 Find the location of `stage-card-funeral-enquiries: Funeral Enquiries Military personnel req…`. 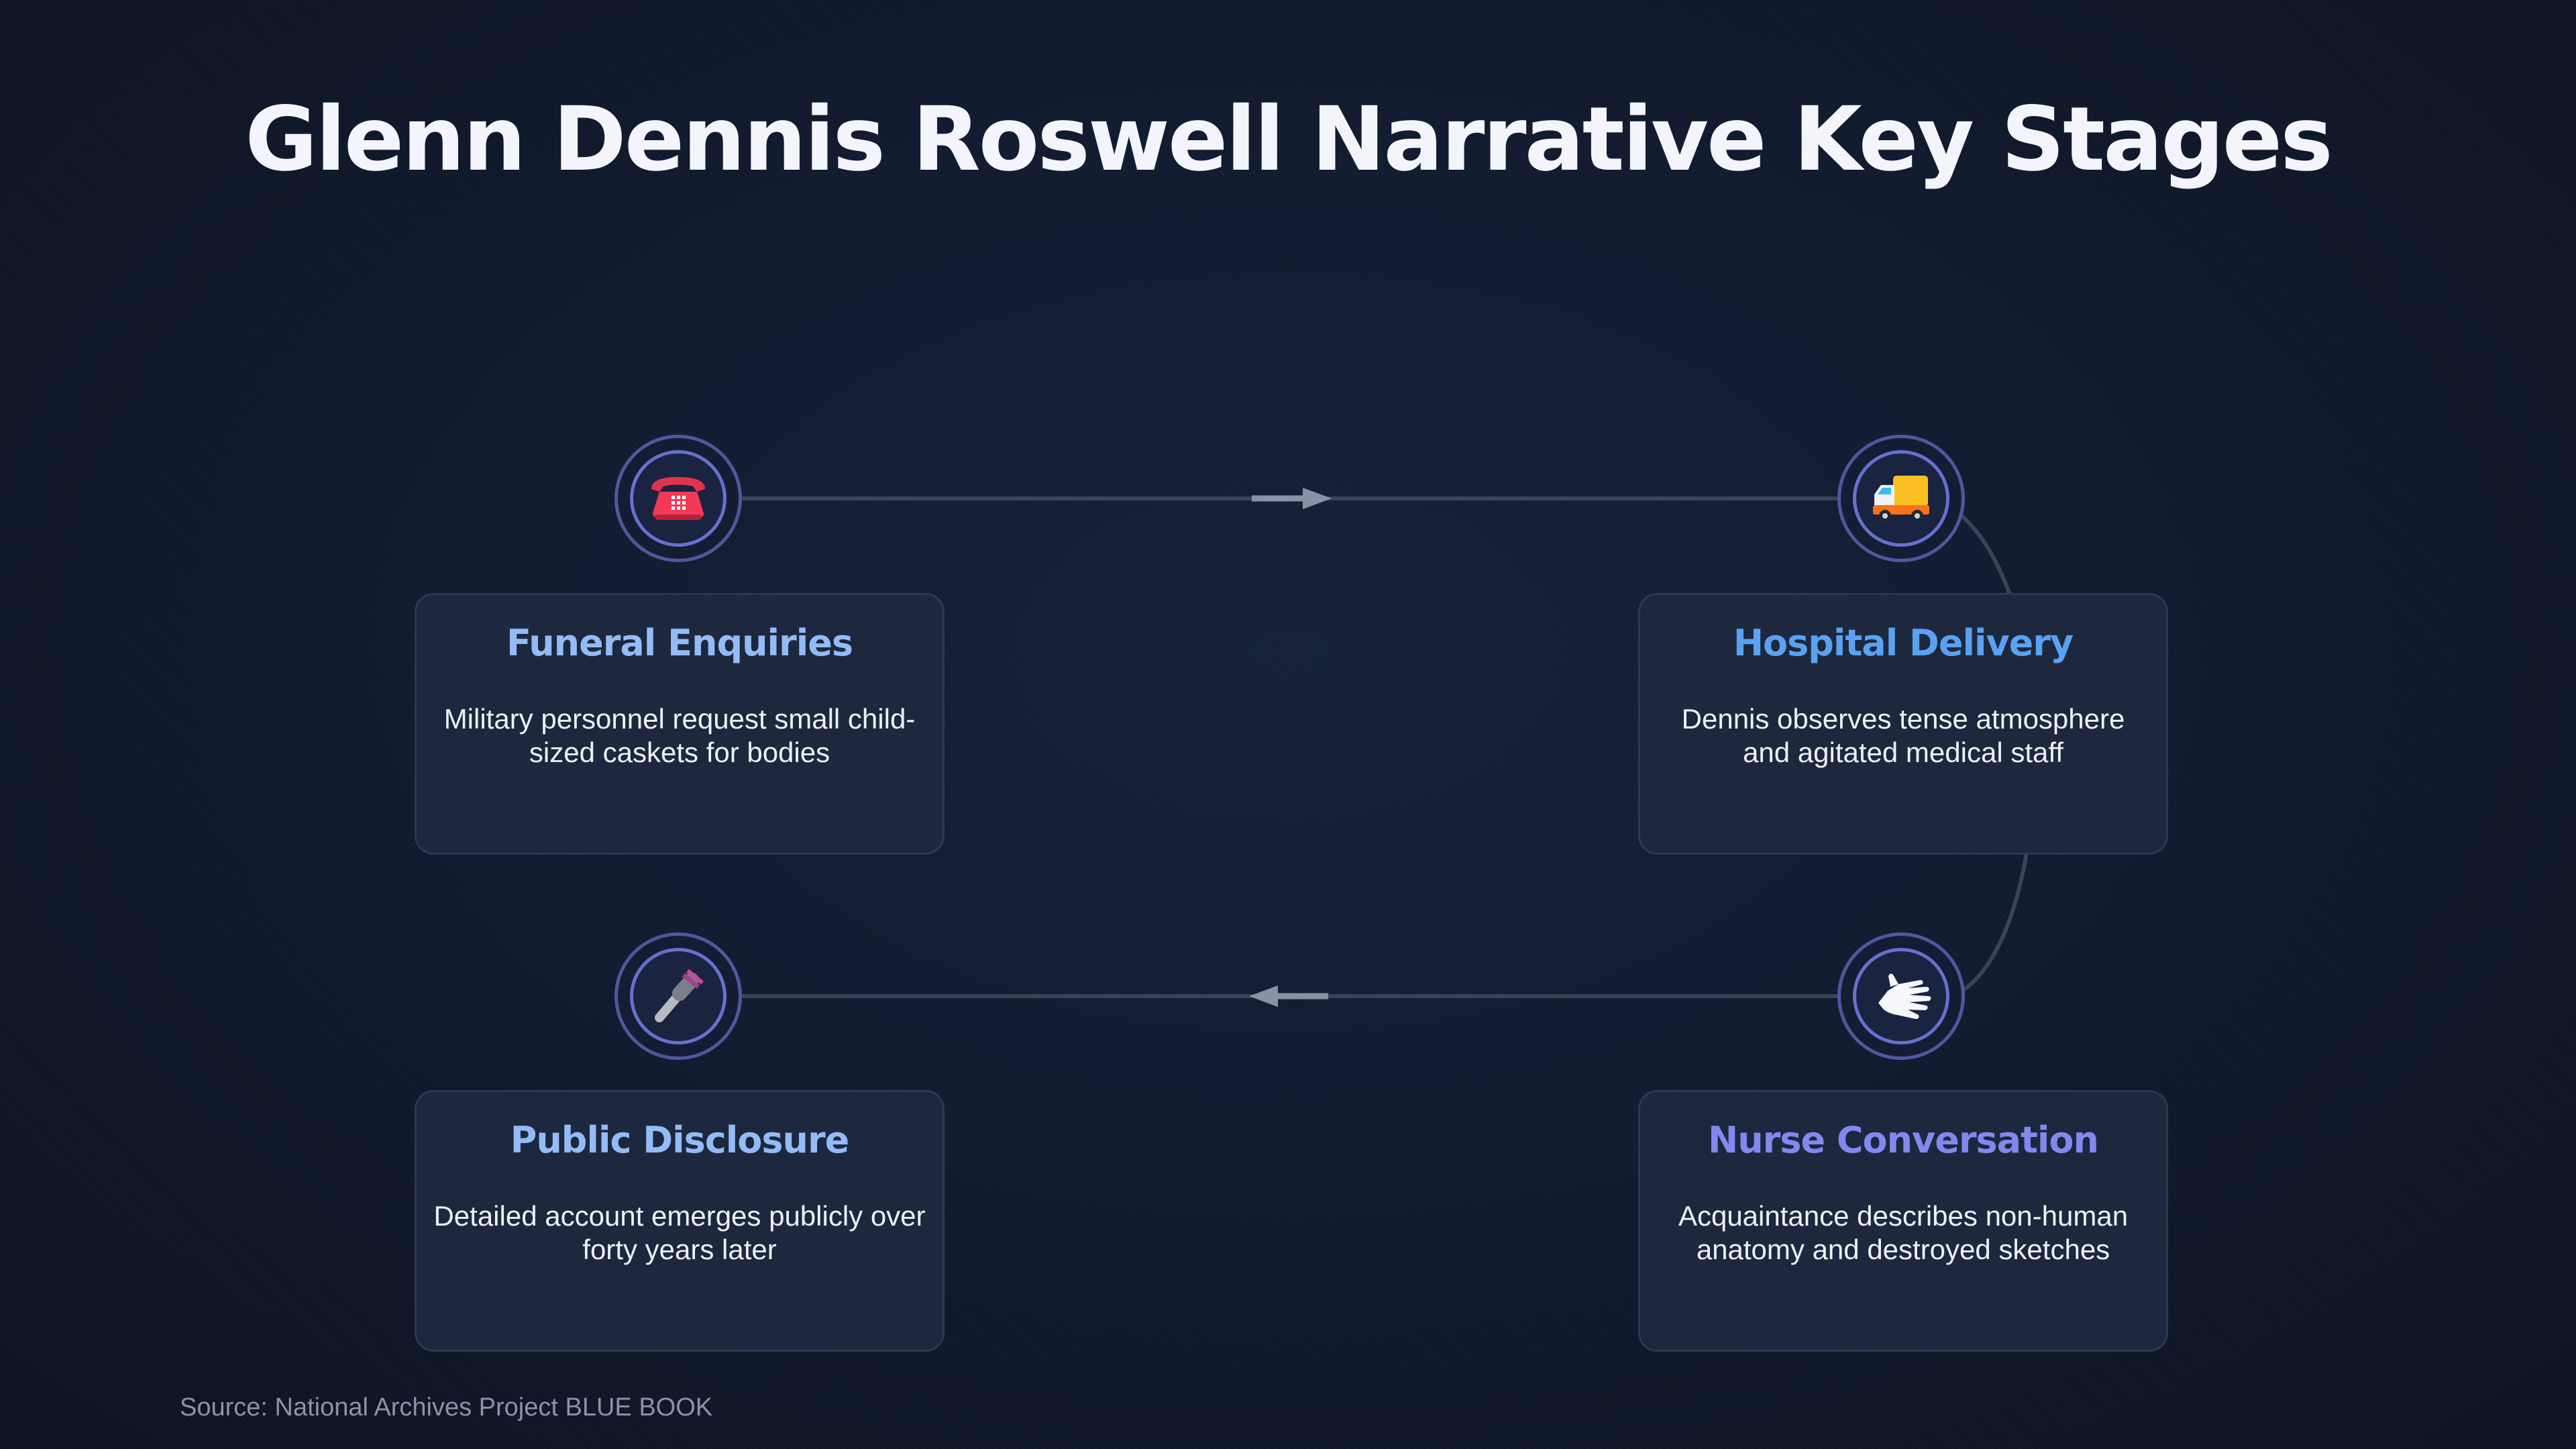

stage-card-funeral-enquiries: Funeral Enquiries Military personnel req… is located at coordinates (680, 724).